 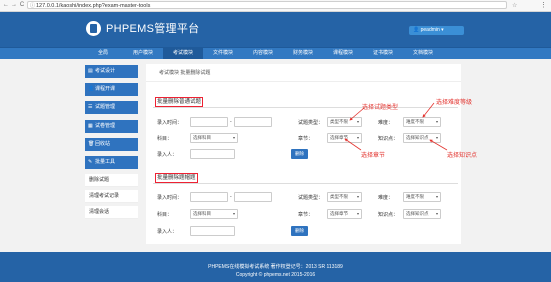 What do you see at coordinates (103, 53) in the screenshot?
I see `nav-item-global: 全局` at bounding box center [103, 53].